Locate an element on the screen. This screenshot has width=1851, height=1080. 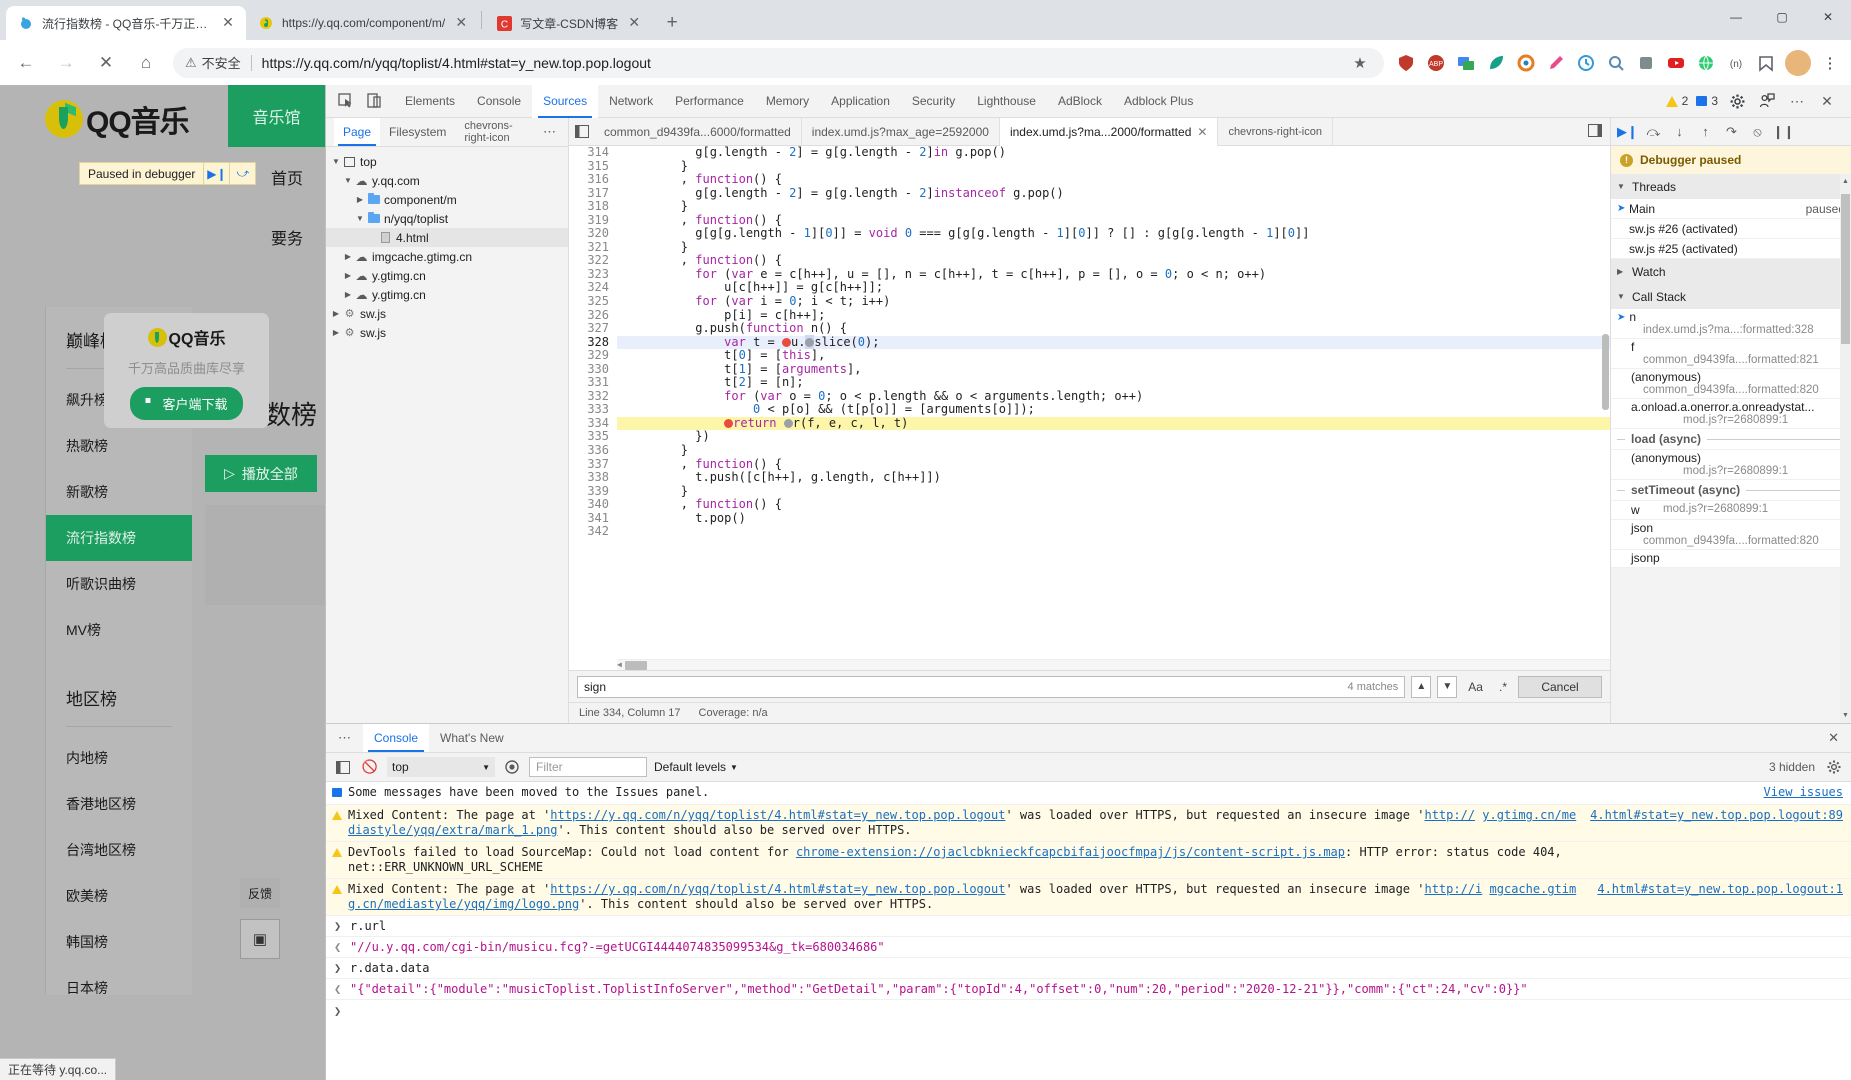
tab-network: Network is located at coordinates (631, 101).